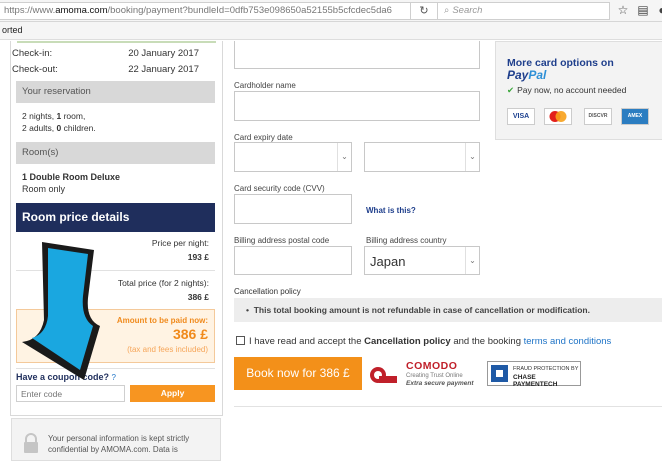 The width and height of the screenshot is (662, 461). I want to click on divider, so click(448, 406).